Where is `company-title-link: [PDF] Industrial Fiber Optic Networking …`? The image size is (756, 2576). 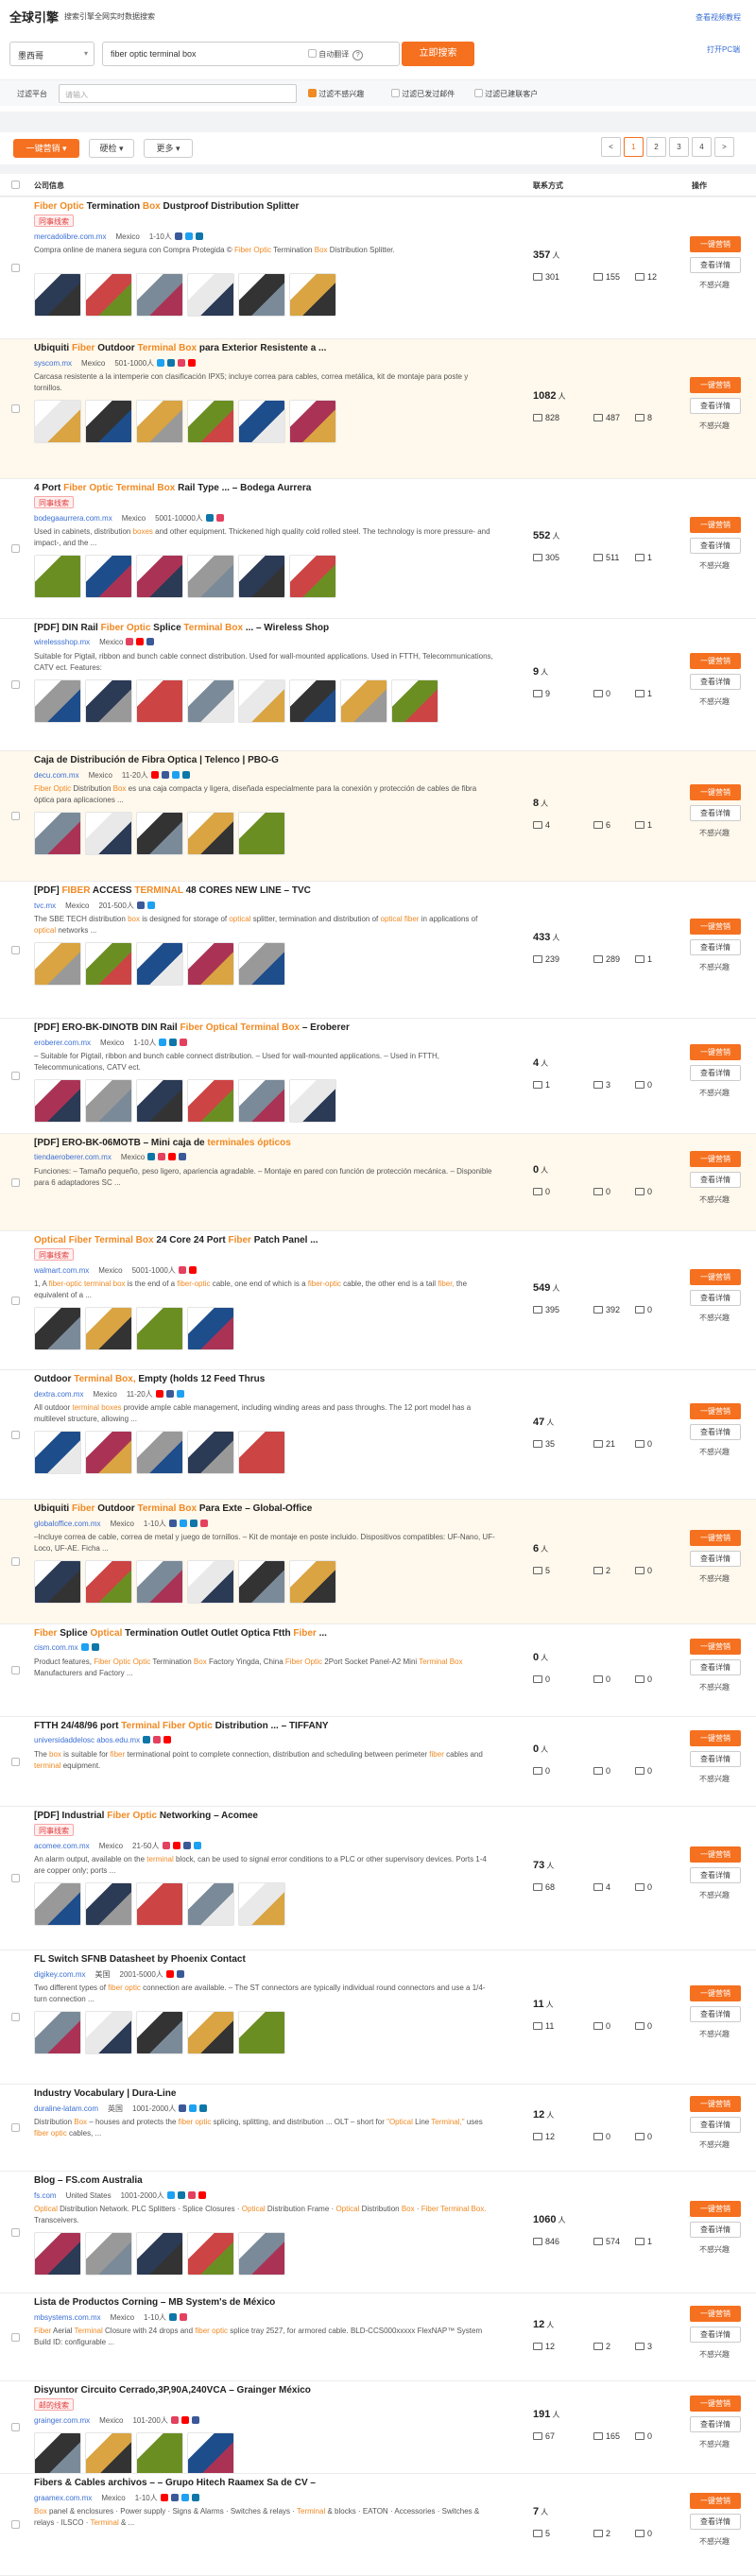 company-title-link: [PDF] Industrial Fiber Optic Networking … is located at coordinates (275, 1817).